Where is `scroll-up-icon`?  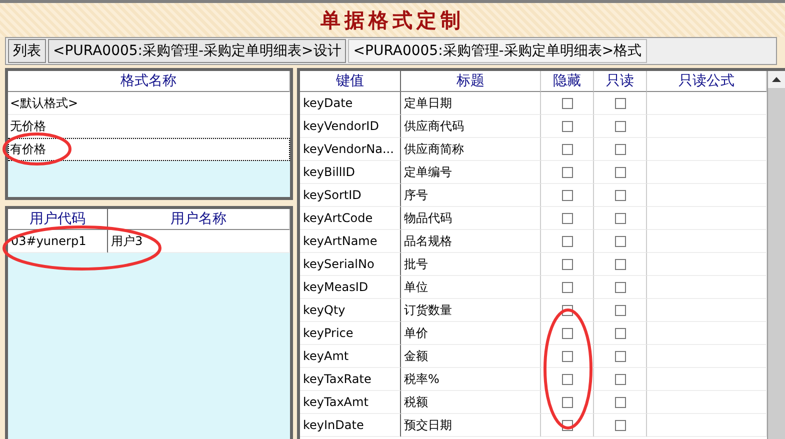 scroll-up-icon is located at coordinates (776, 79).